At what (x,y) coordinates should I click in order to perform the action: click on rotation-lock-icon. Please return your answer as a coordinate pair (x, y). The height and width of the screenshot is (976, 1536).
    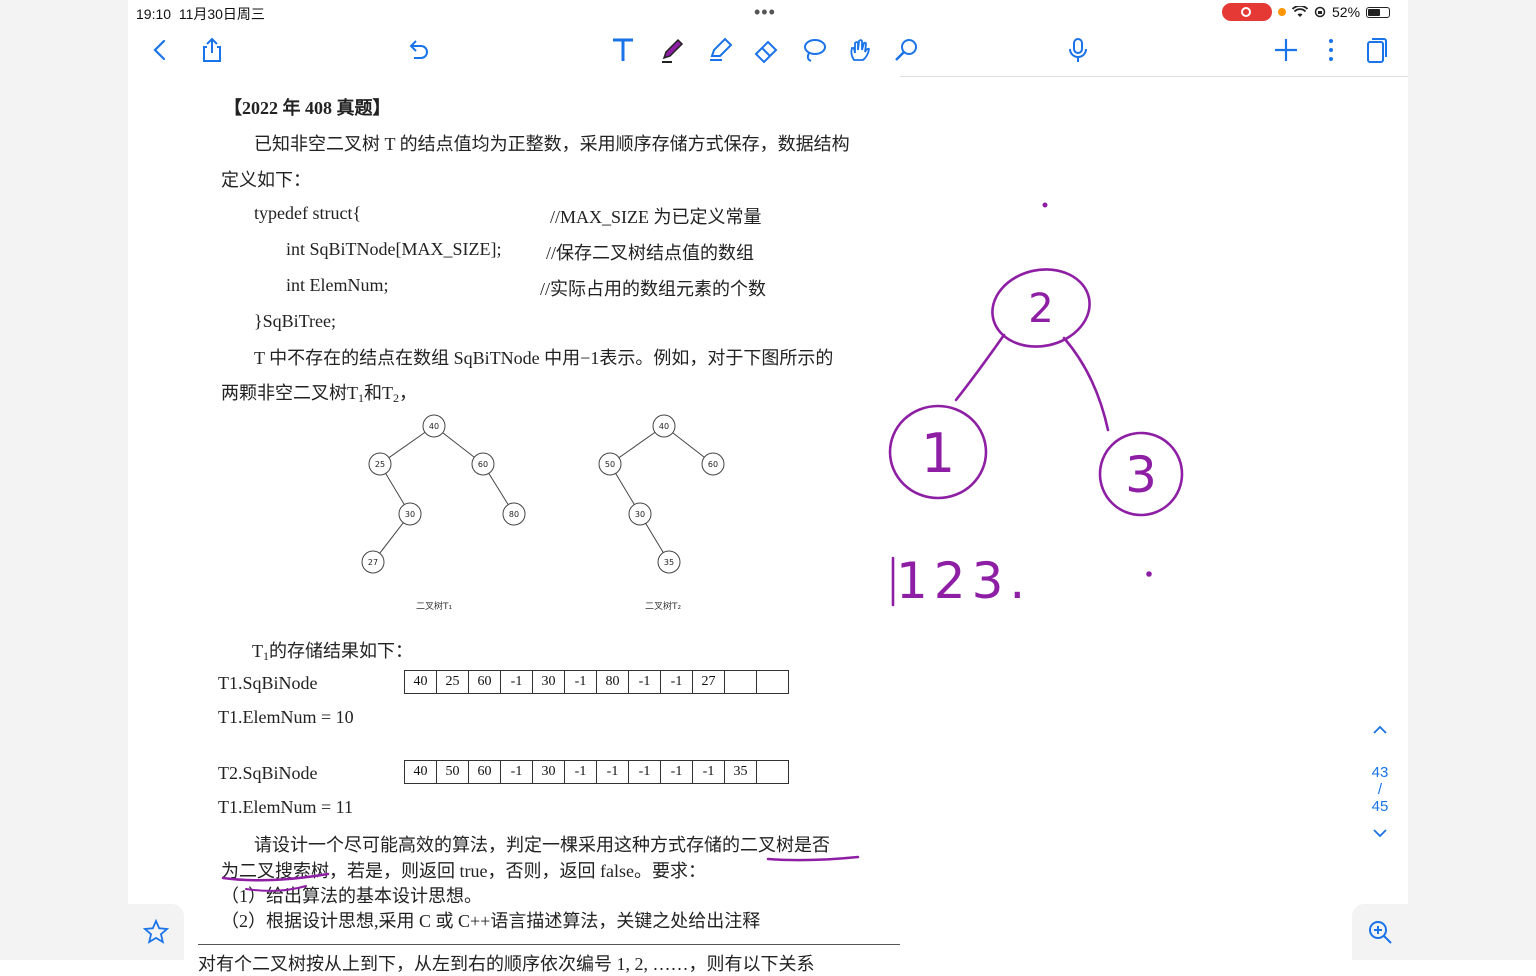
    Looking at the image, I should click on (1320, 12).